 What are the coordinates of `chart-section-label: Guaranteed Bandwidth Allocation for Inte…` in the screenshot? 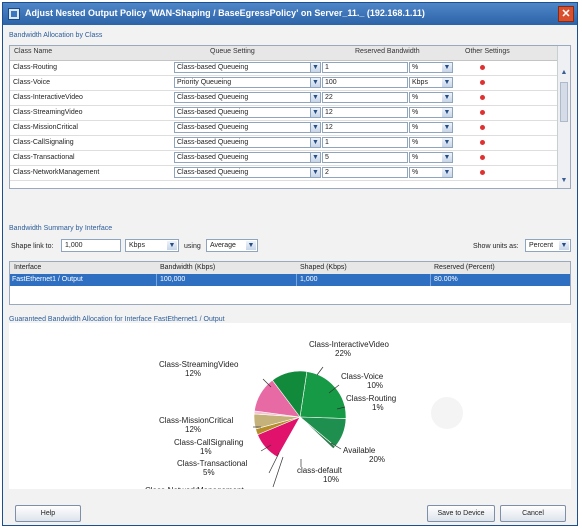 It's located at (117, 319).